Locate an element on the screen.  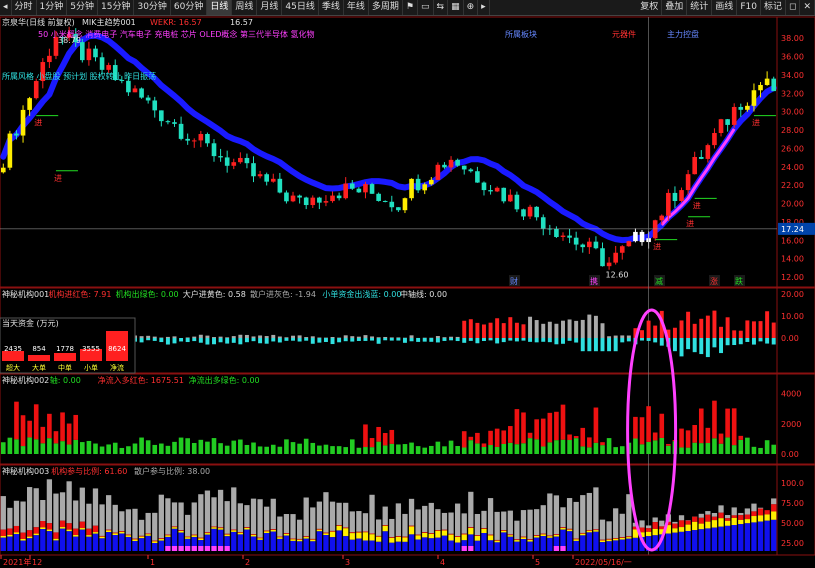
period-tab-6: 日线 is located at coordinates (220, 7).